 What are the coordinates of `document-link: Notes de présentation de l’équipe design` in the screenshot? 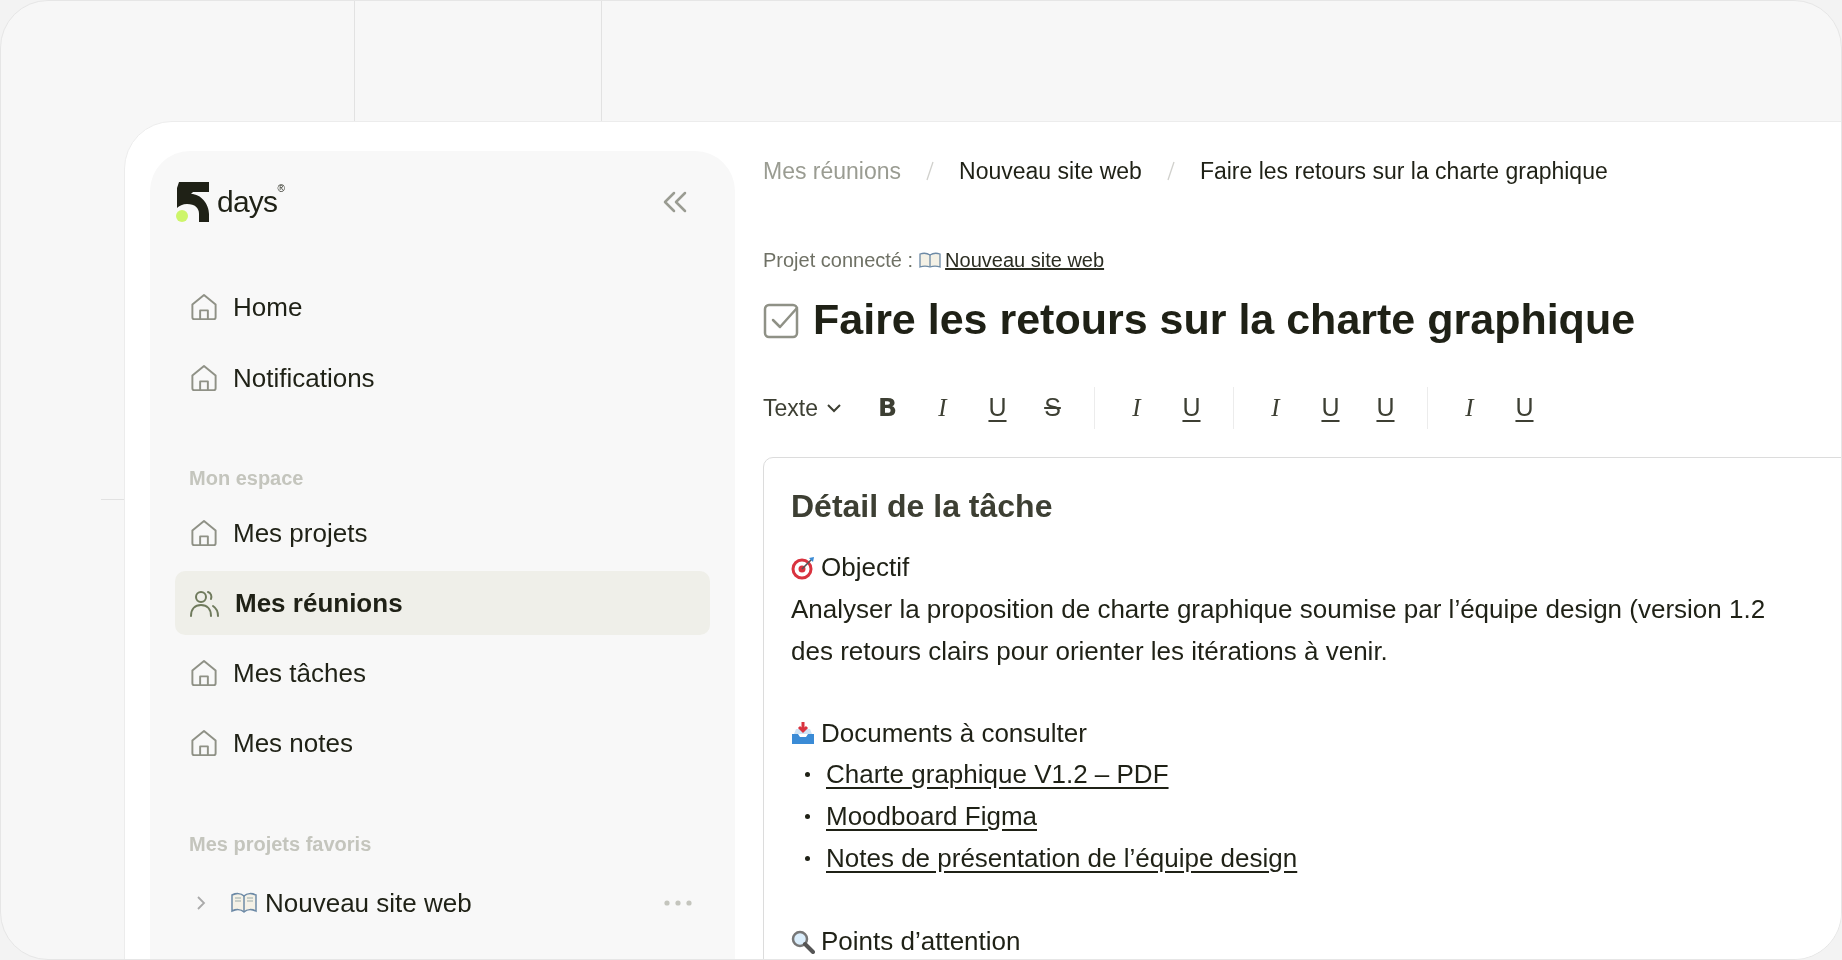 It's located at (1062, 859).